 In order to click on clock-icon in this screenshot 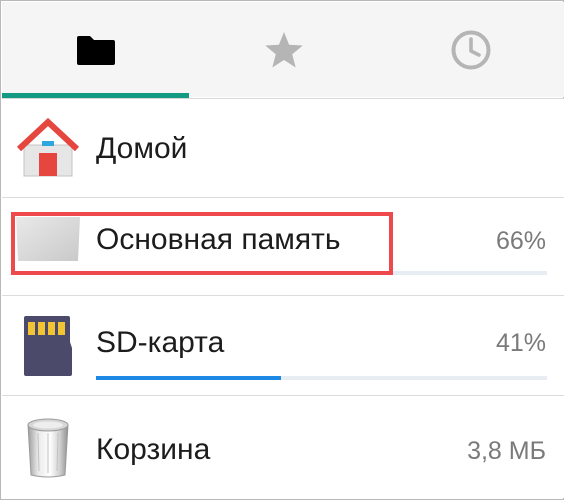, I will do `click(471, 49)`.